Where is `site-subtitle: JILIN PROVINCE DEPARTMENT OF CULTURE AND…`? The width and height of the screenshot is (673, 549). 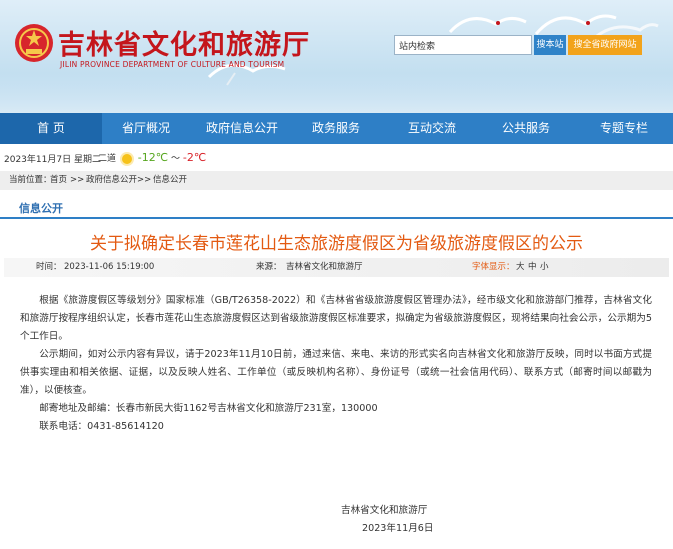
site-subtitle: JILIN PROVINCE DEPARTMENT OF CULTURE AND… is located at coordinates (172, 64).